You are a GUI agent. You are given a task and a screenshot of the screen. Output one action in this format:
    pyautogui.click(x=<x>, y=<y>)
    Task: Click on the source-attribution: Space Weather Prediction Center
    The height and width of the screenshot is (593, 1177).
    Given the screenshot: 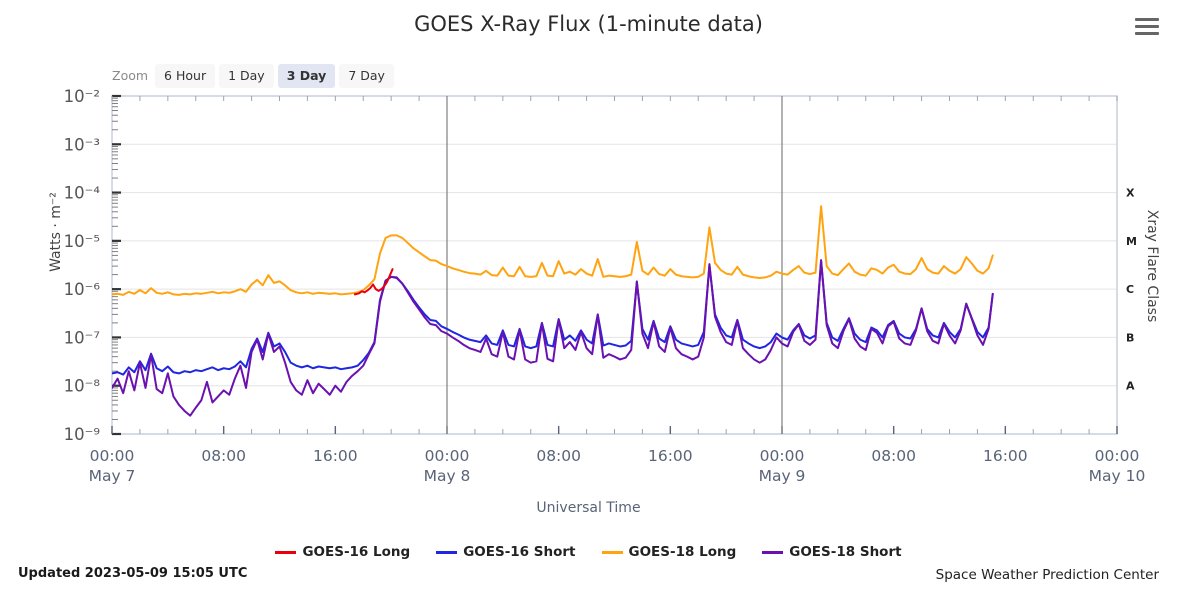 What is the action you would take?
    pyautogui.click(x=1047, y=575)
    